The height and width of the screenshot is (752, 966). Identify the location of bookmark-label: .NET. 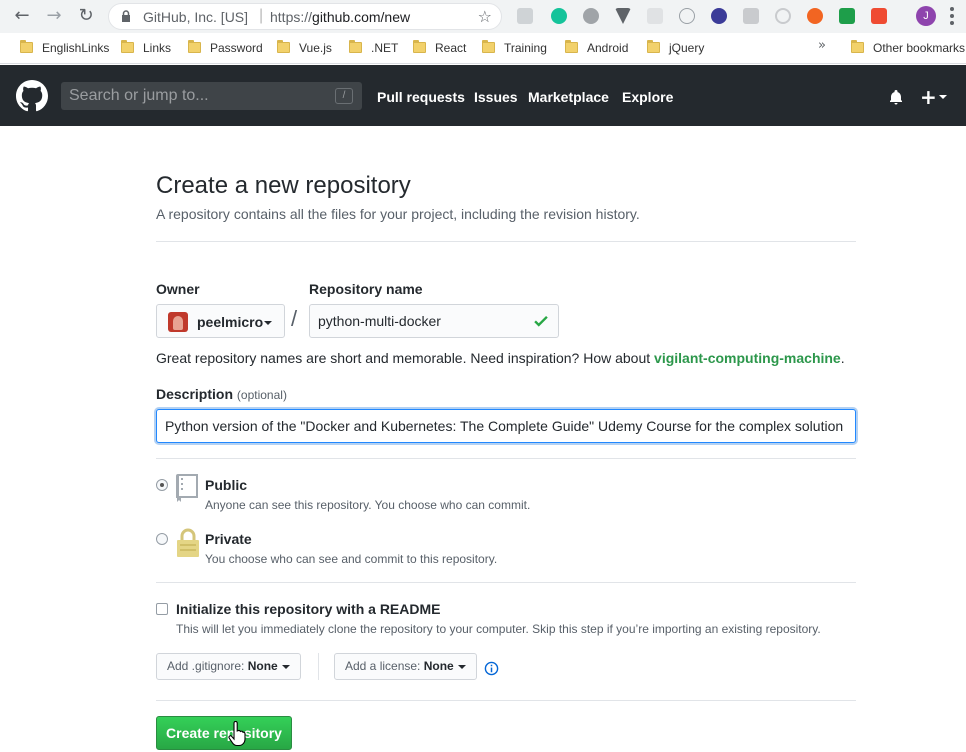
(385, 48).